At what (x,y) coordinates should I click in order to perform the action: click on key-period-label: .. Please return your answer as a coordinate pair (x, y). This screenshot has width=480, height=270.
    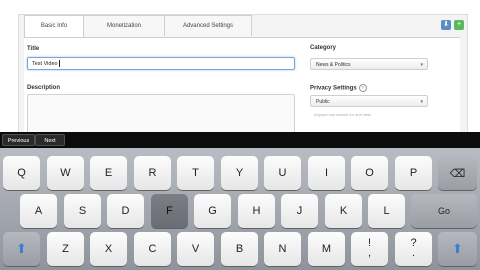
    Looking at the image, I should click on (413, 253).